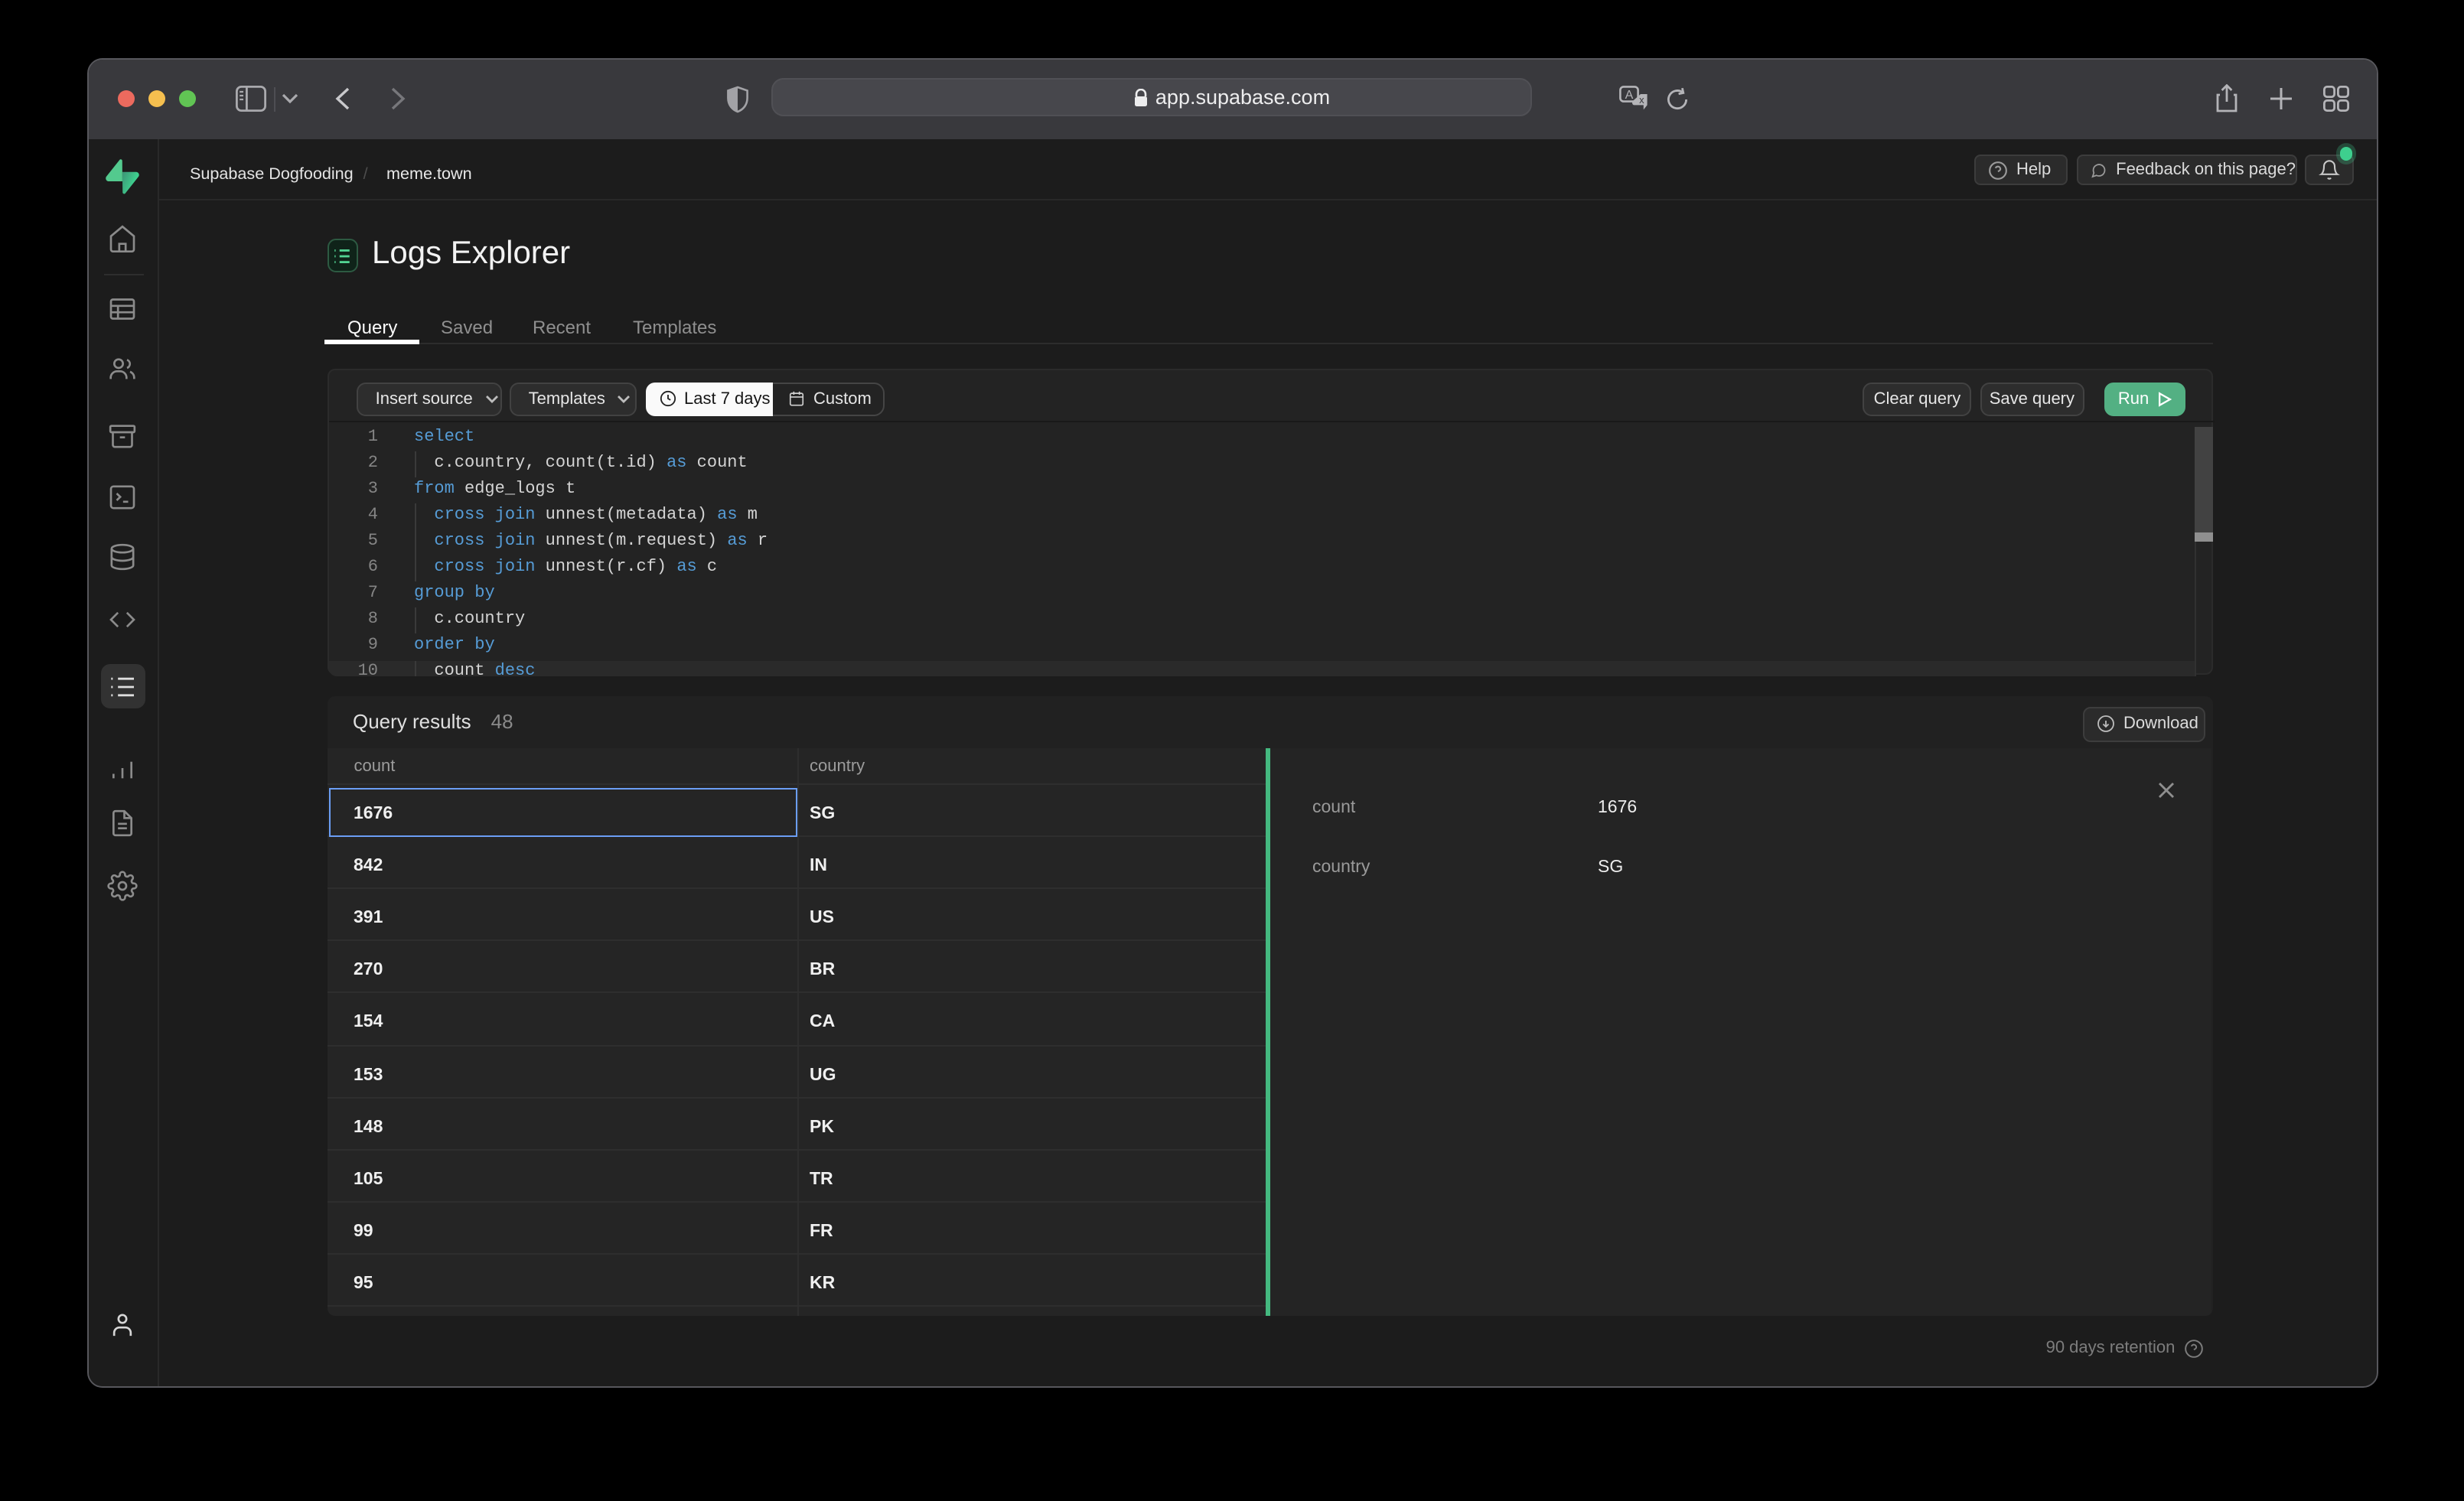  What do you see at coordinates (1641, 99) in the screenshot?
I see `svg-text: x` at bounding box center [1641, 99].